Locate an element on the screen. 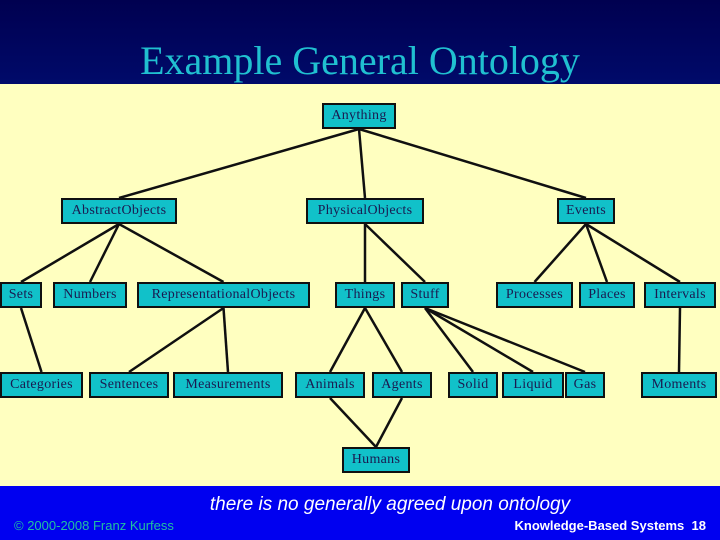 The height and width of the screenshot is (540, 720). node-sets: Sets is located at coordinates (21, 295).